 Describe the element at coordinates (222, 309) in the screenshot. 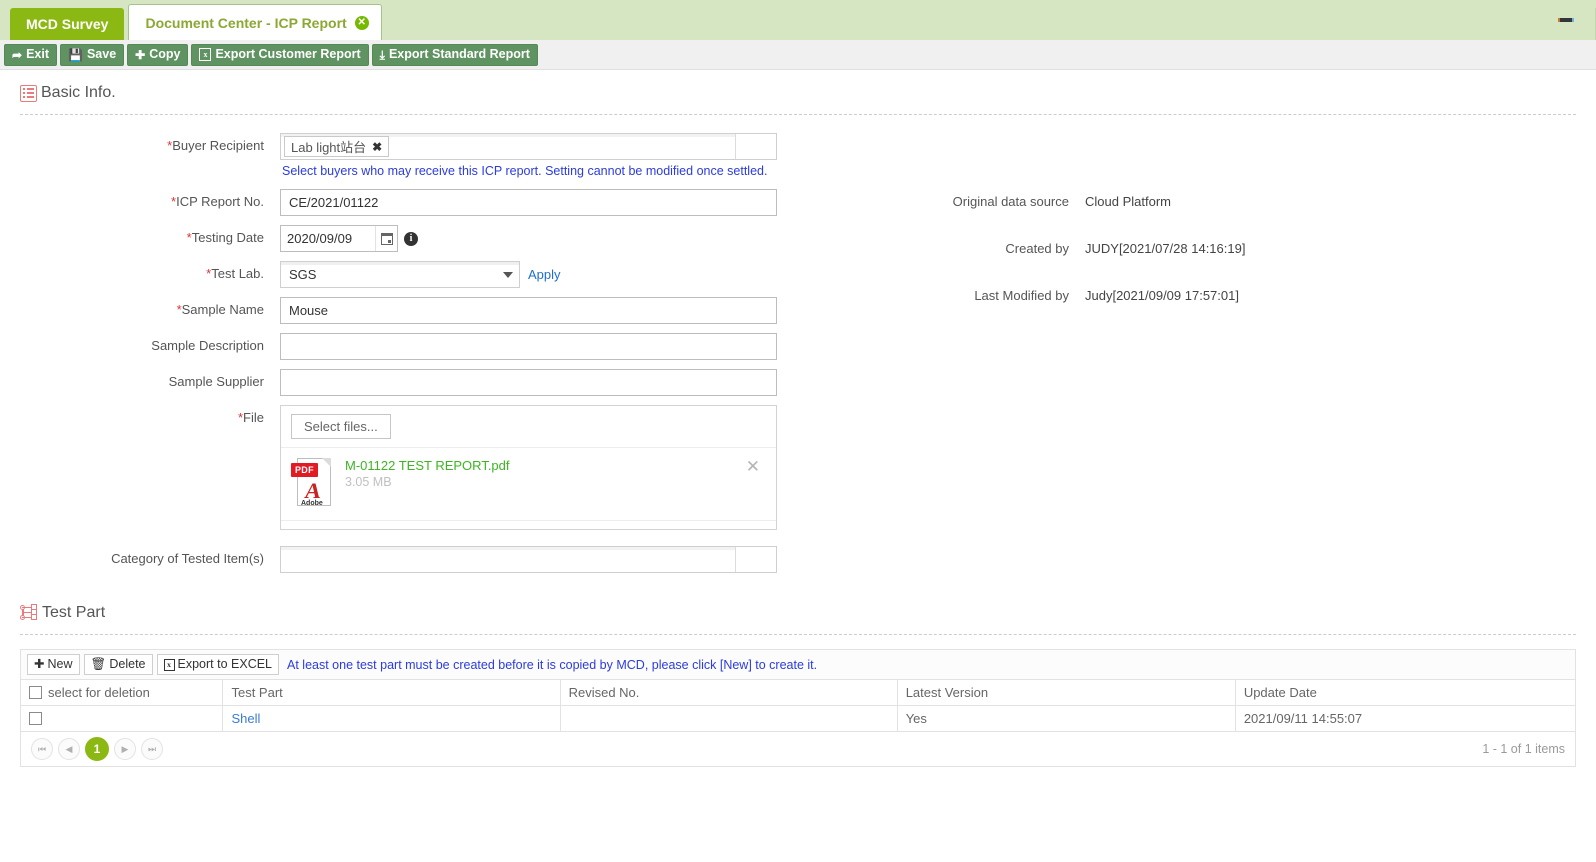

I see `sample-name-label-text: Sample Name` at that location.